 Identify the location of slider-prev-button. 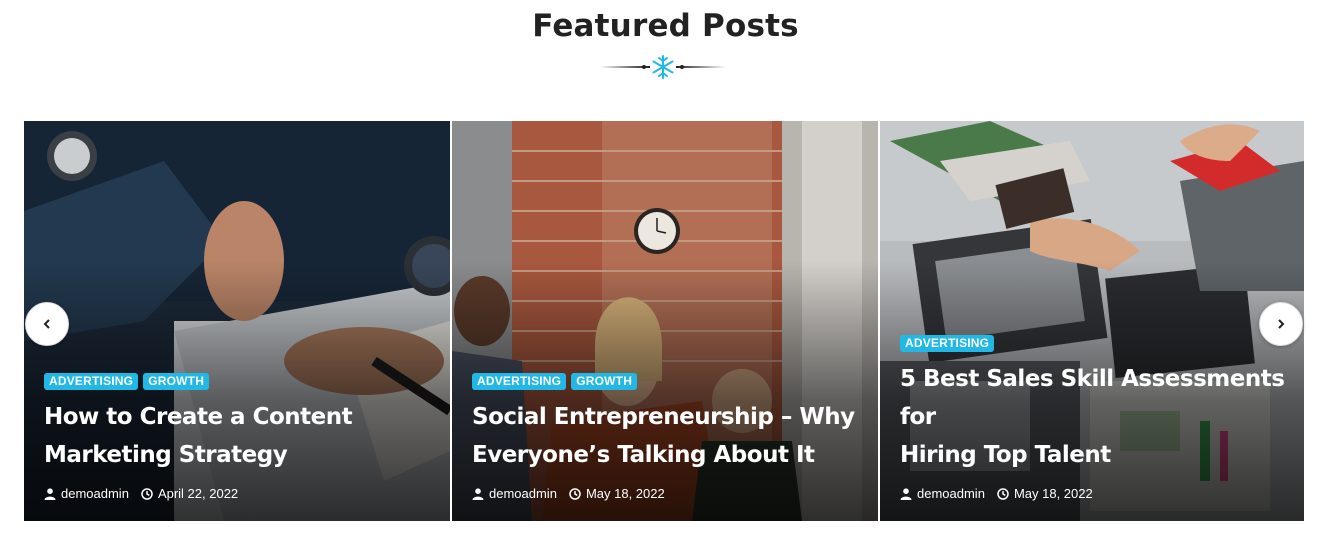
(47, 324).